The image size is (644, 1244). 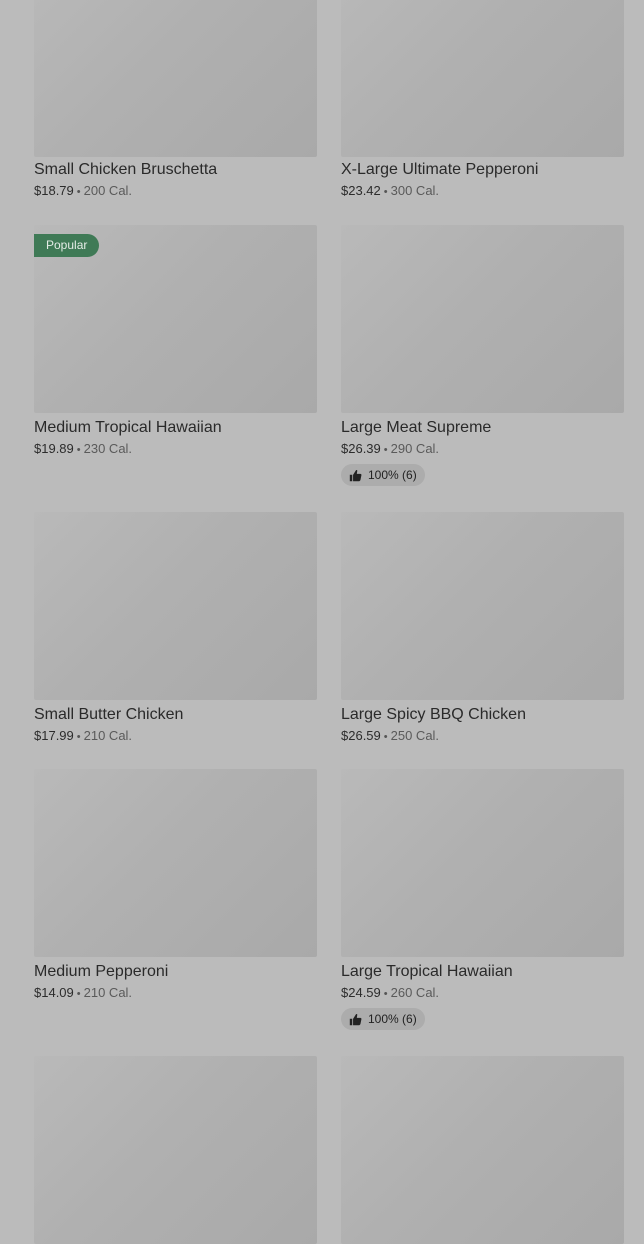 I want to click on menu-item-meta: $23.42 • 300 Cal., so click(x=482, y=191).